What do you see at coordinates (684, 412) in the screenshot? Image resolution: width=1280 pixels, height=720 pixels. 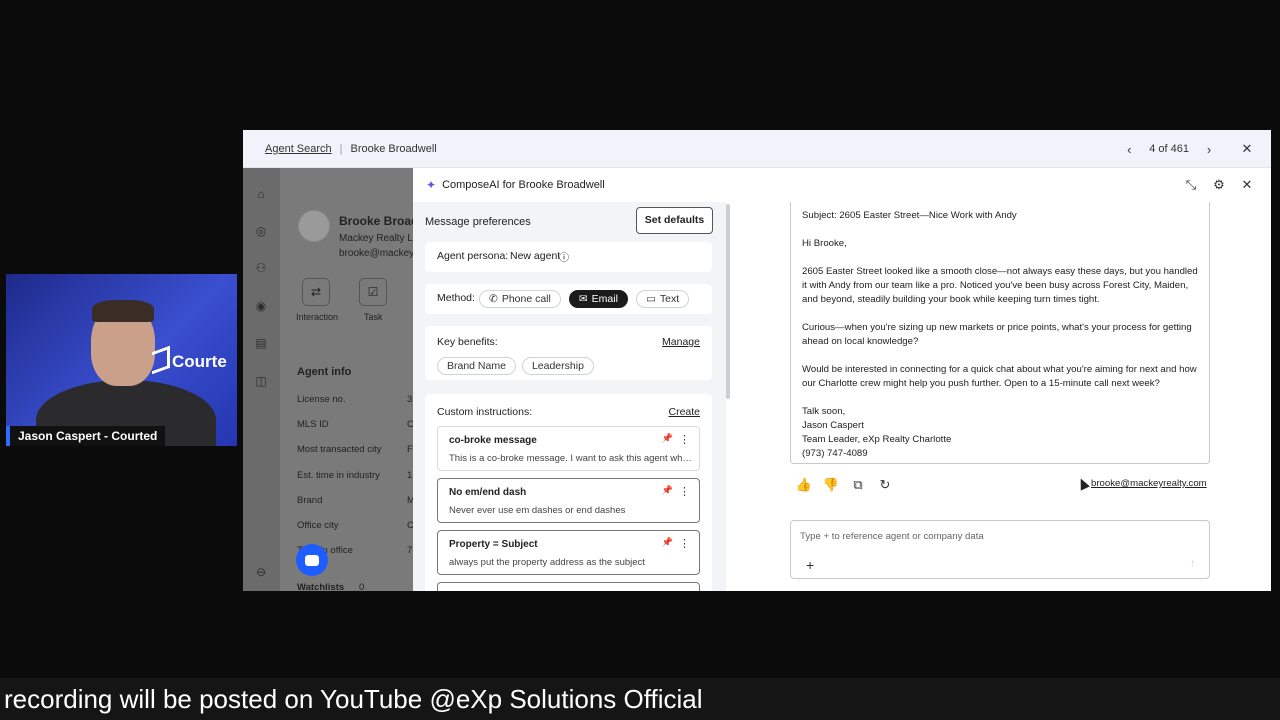 I see `create-link: Create` at bounding box center [684, 412].